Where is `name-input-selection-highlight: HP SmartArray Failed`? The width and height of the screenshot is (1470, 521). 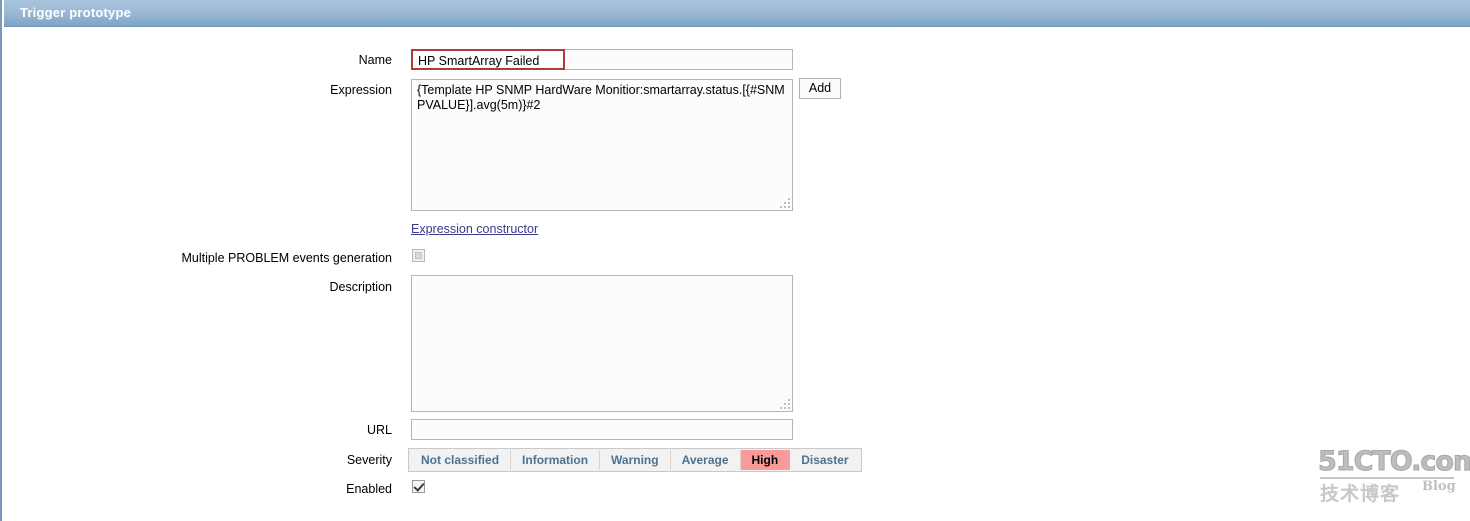 name-input-selection-highlight: HP SmartArray Failed is located at coordinates (488, 59).